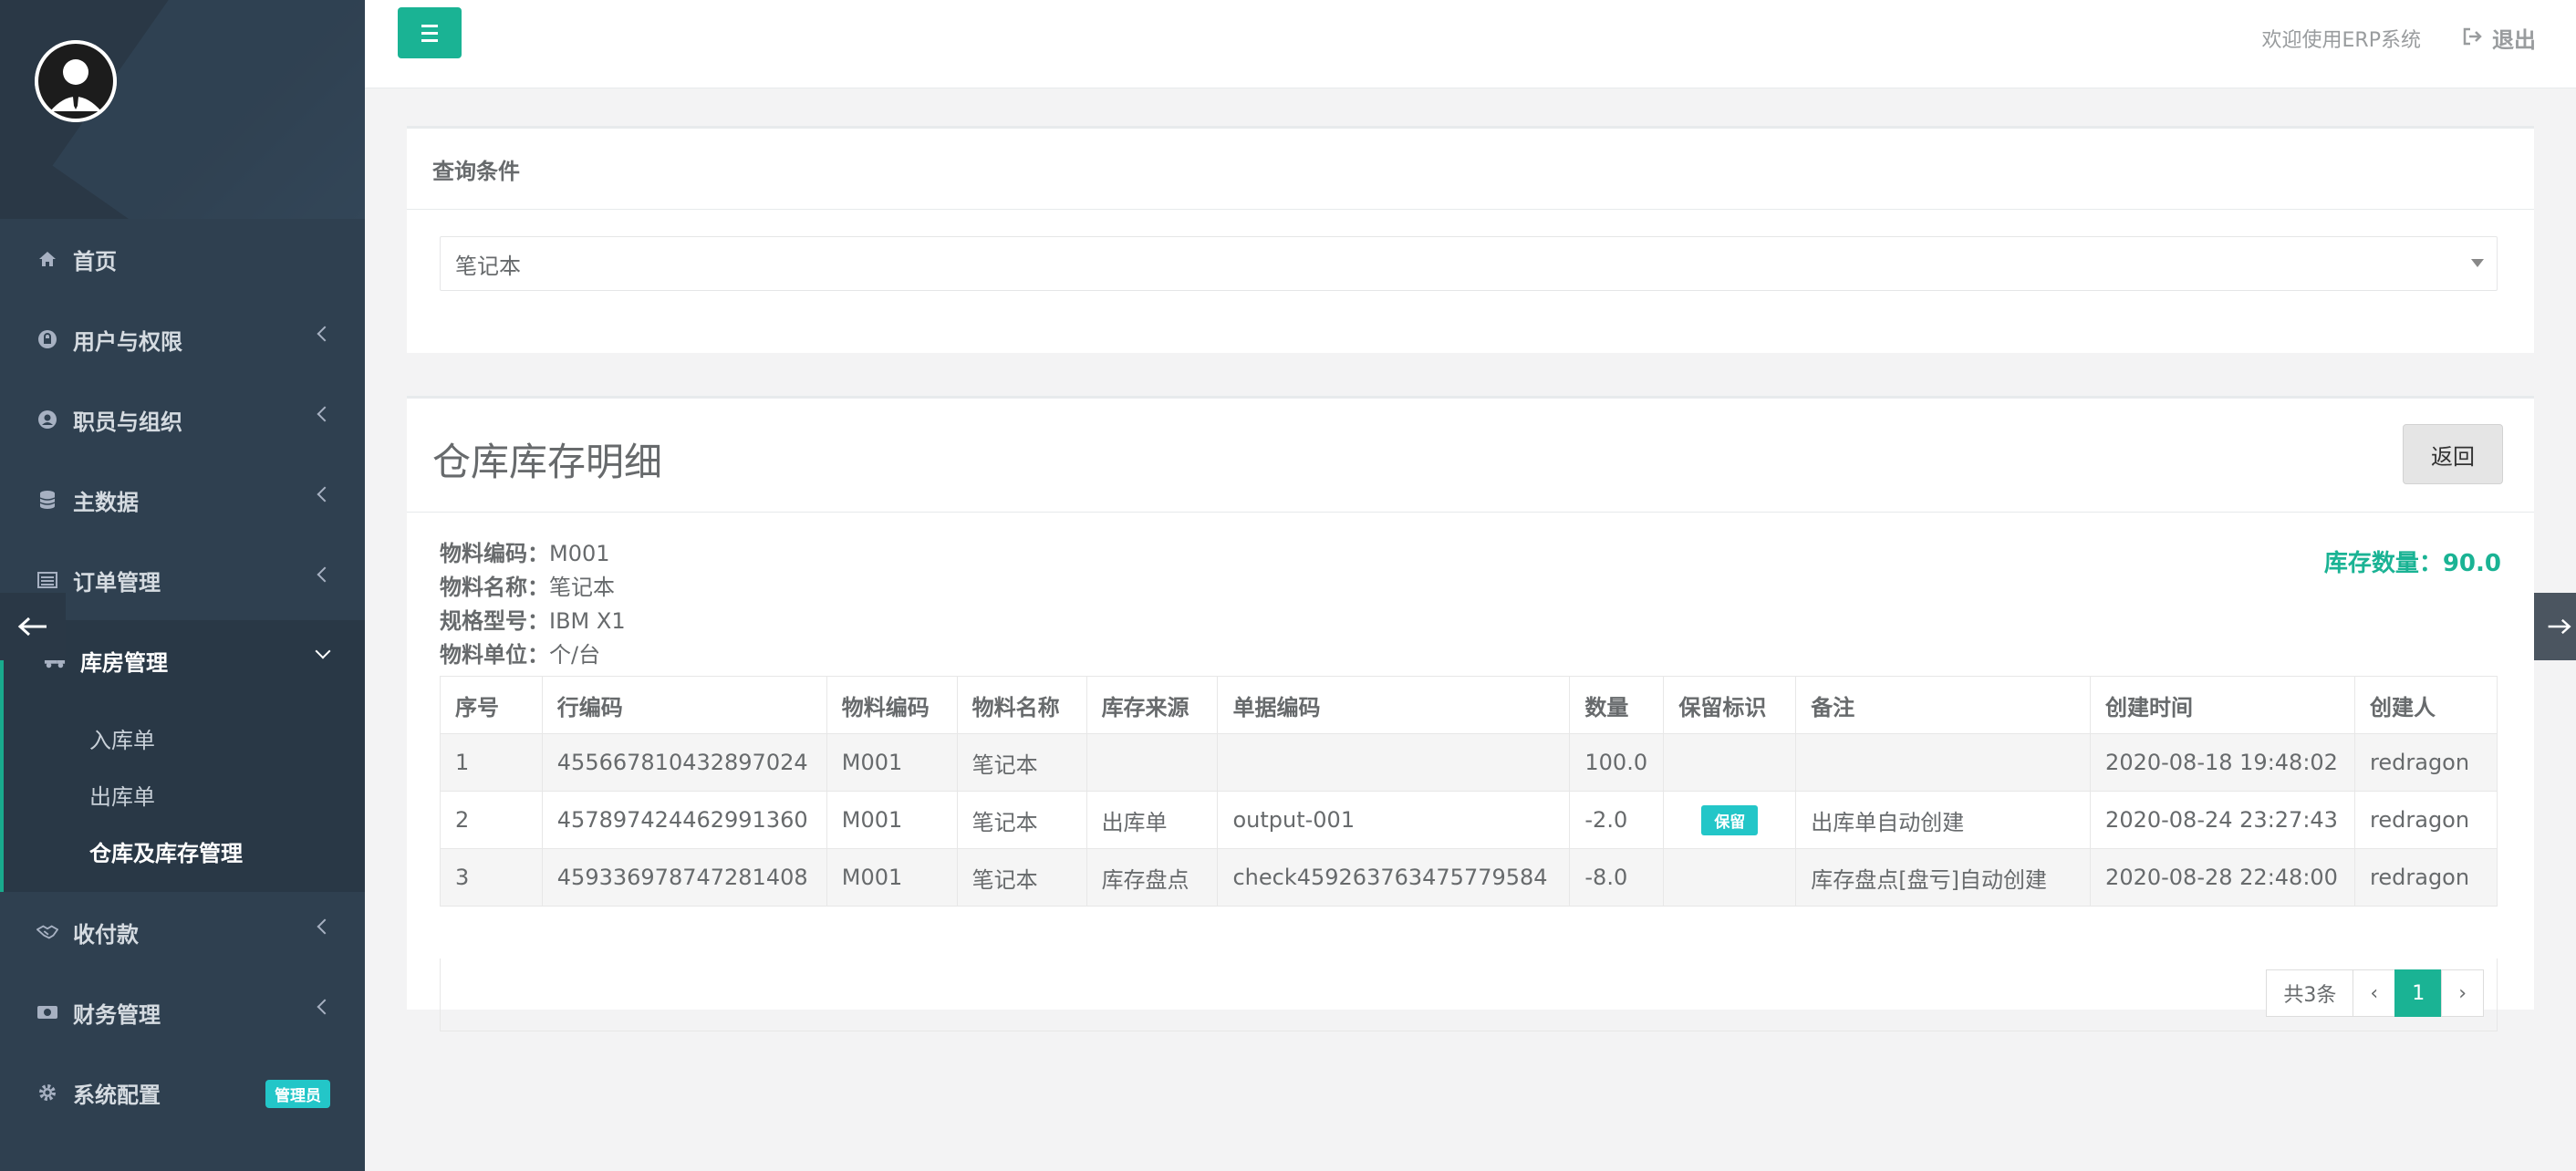 The image size is (2576, 1171). I want to click on caret-down-icon, so click(2477, 263).